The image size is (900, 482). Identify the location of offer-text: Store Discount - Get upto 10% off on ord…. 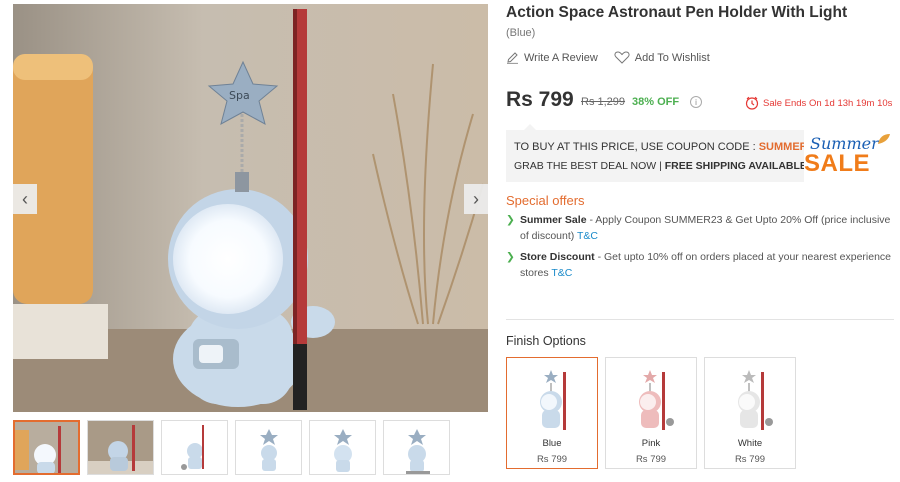
(707, 265).